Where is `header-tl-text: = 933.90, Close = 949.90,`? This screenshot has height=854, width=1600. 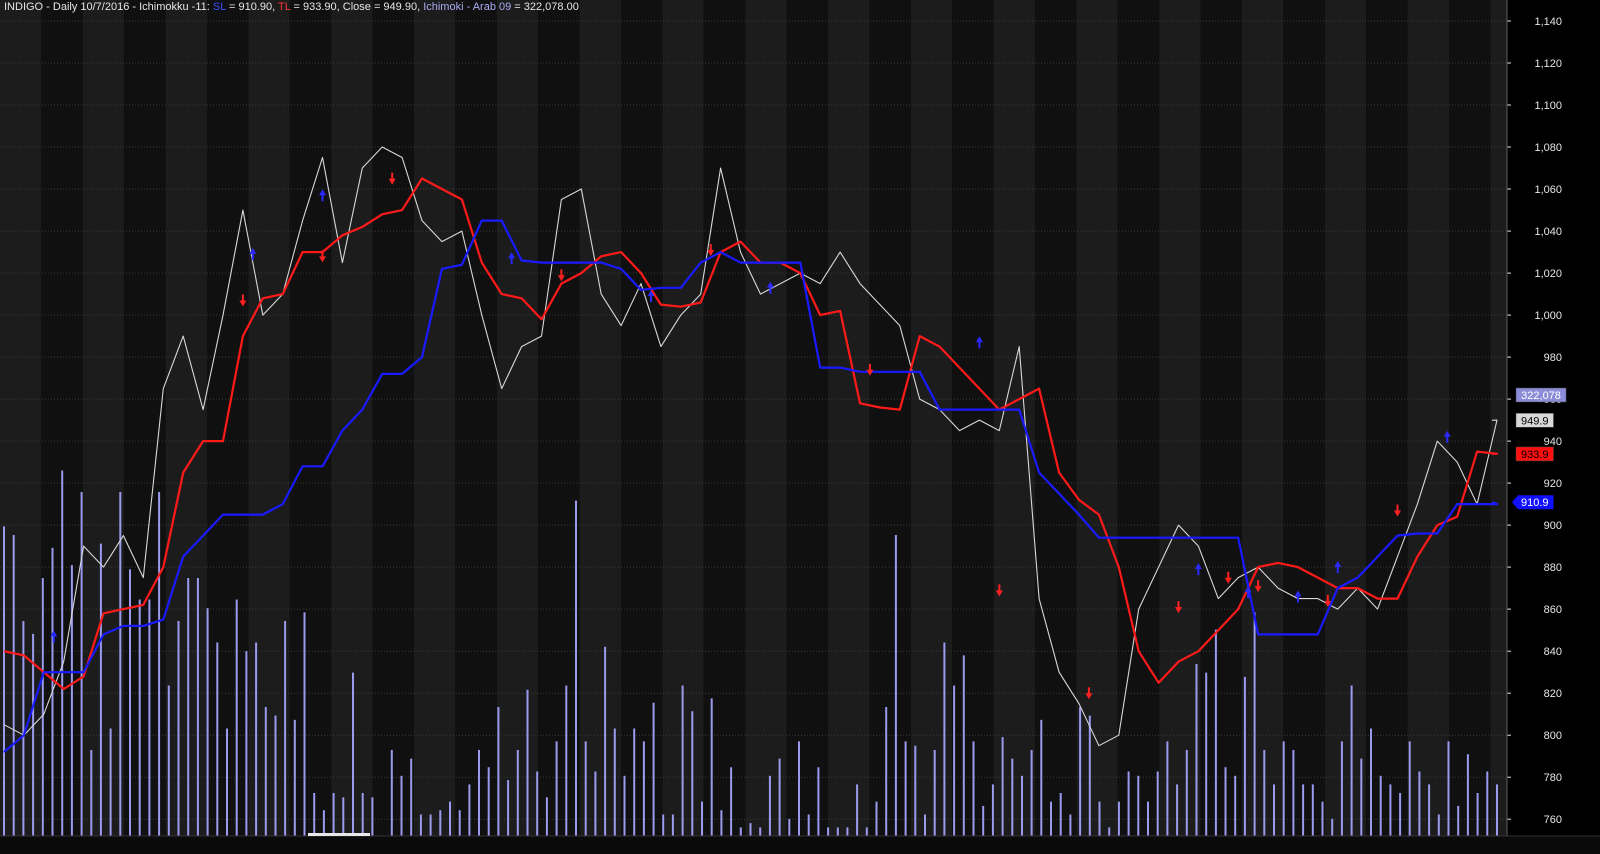 header-tl-text: = 933.90, Close = 949.90, is located at coordinates (357, 7).